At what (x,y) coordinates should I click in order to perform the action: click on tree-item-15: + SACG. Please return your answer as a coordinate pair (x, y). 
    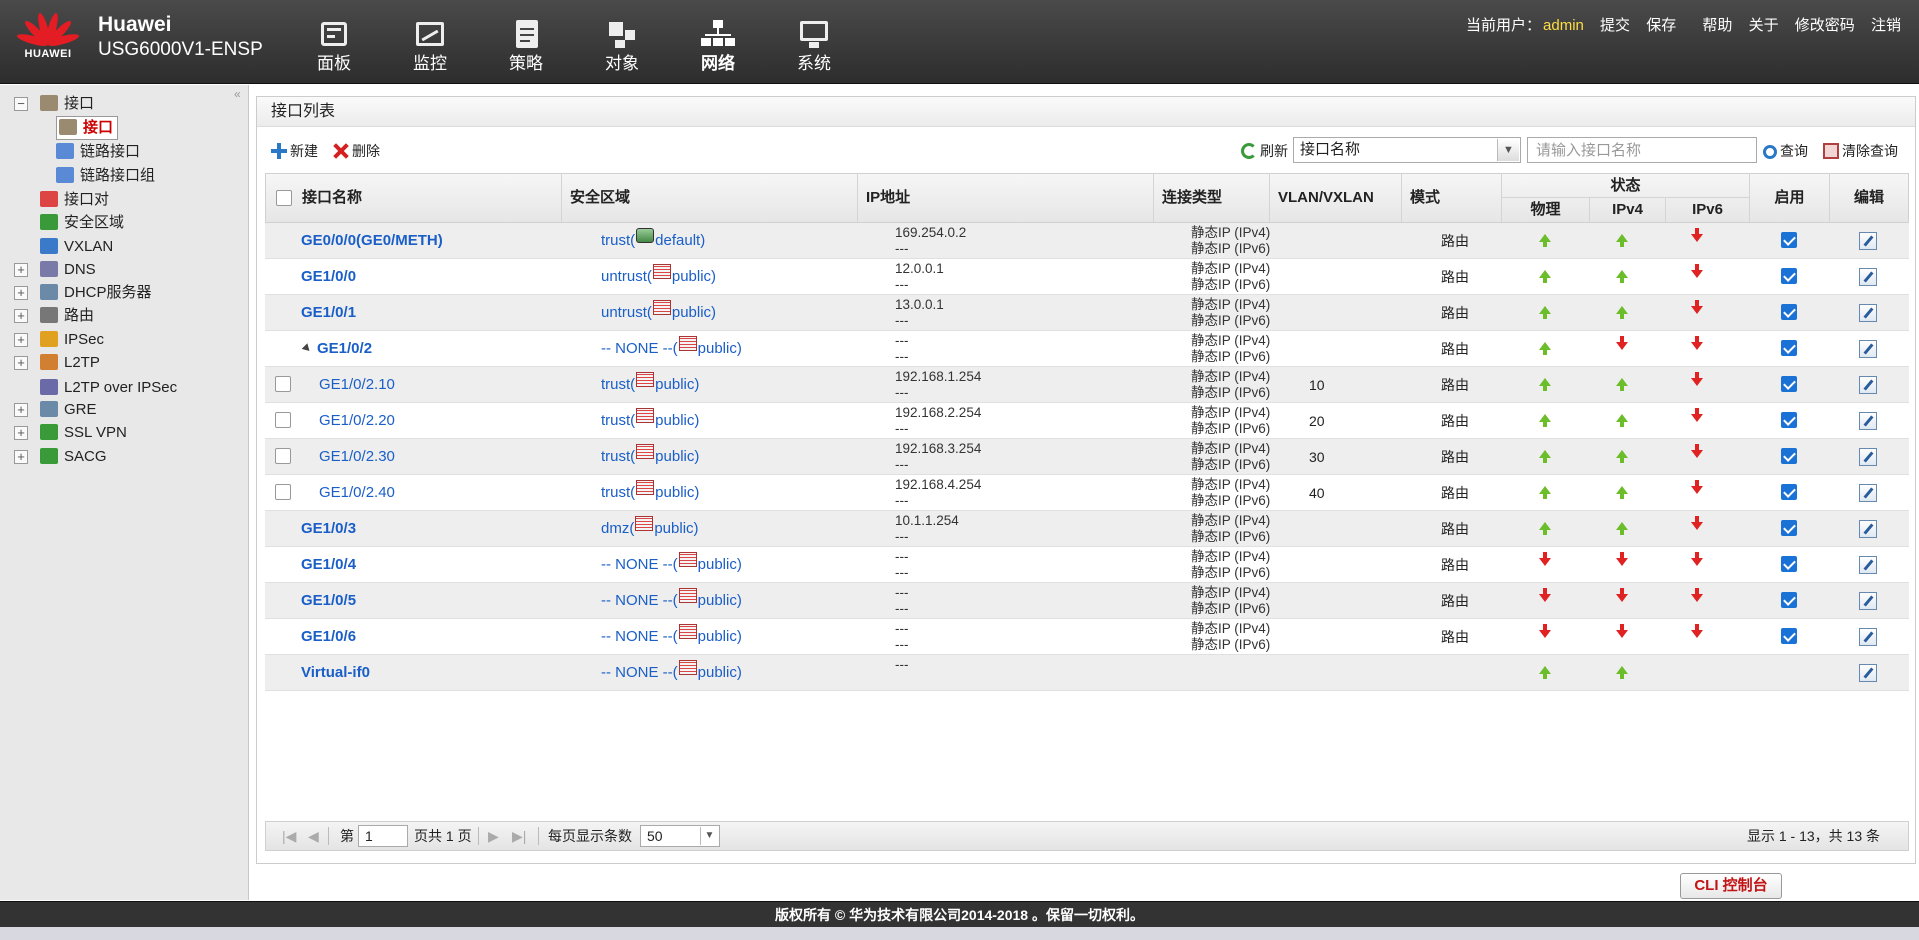
    Looking at the image, I should click on (120, 457).